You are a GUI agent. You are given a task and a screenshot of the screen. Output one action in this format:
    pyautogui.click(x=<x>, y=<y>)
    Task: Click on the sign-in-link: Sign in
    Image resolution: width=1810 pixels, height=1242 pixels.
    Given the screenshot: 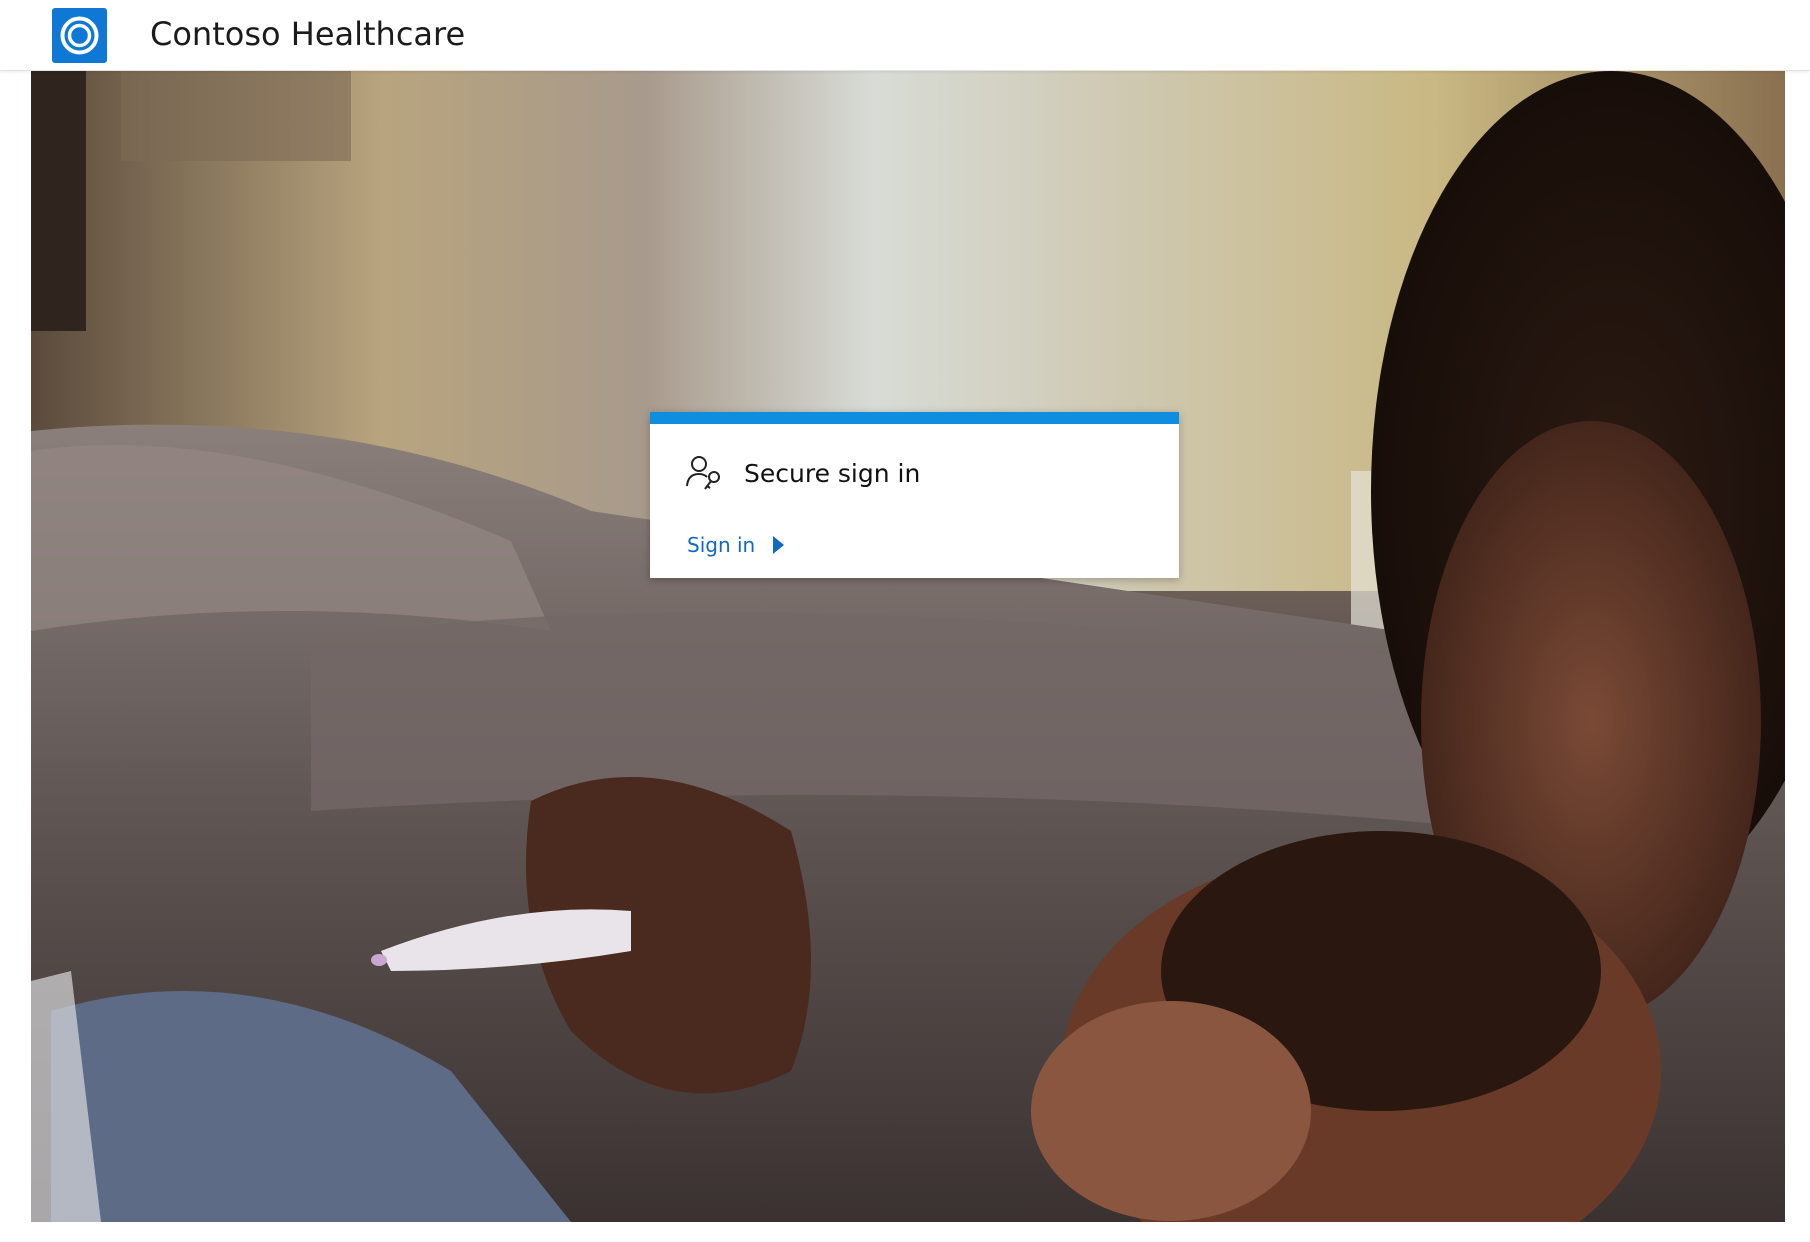 What is the action you would take?
    pyautogui.click(x=736, y=545)
    